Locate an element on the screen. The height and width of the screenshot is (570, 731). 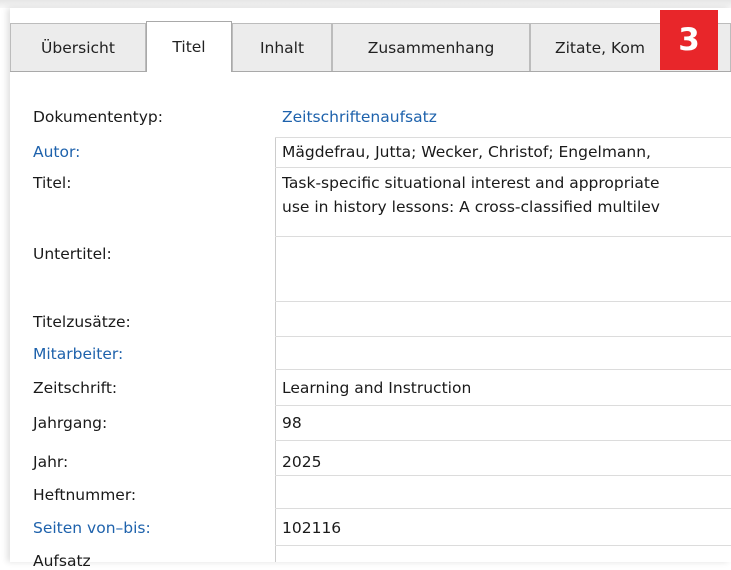
label-autor: Autor: is located at coordinates (56, 152).